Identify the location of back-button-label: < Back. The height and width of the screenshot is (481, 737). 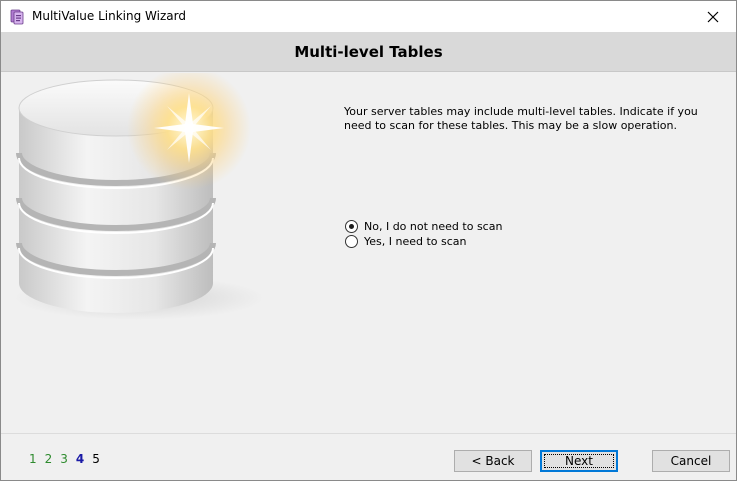
(493, 461).